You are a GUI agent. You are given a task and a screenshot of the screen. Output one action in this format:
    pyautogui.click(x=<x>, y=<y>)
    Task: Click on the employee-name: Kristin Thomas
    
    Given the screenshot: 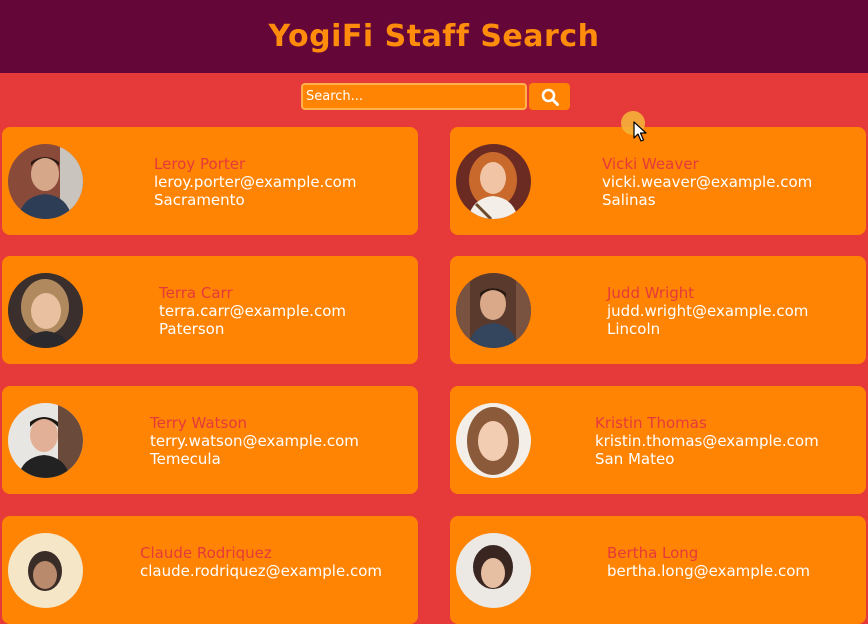 What is the action you would take?
    pyautogui.click(x=651, y=423)
    